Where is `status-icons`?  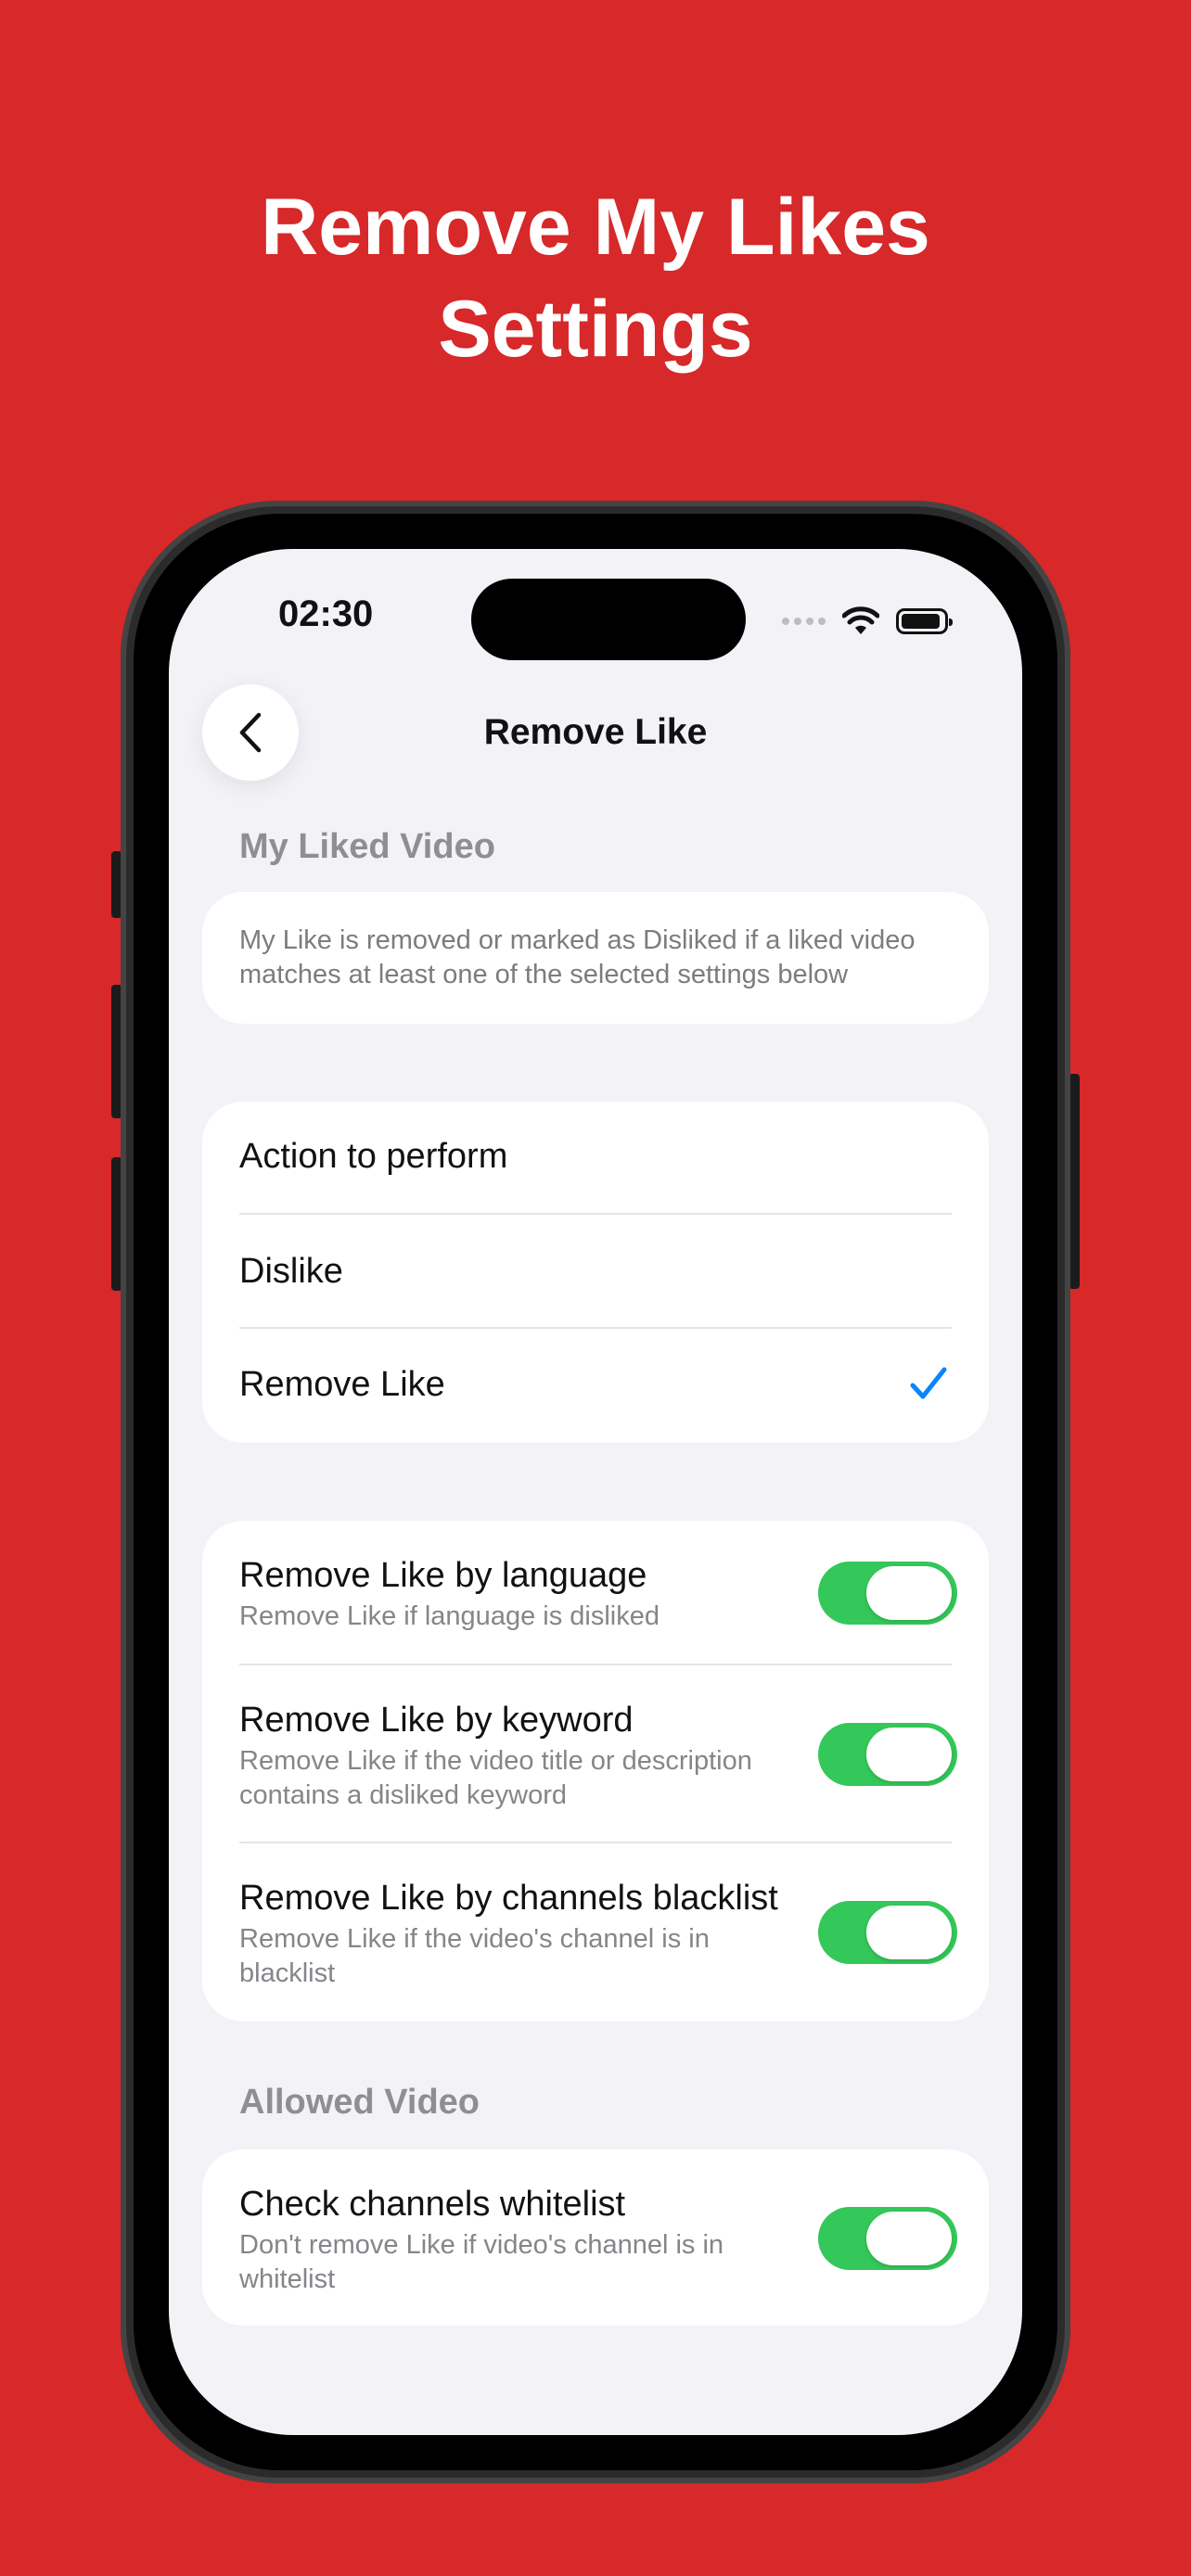 status-icons is located at coordinates (868, 622).